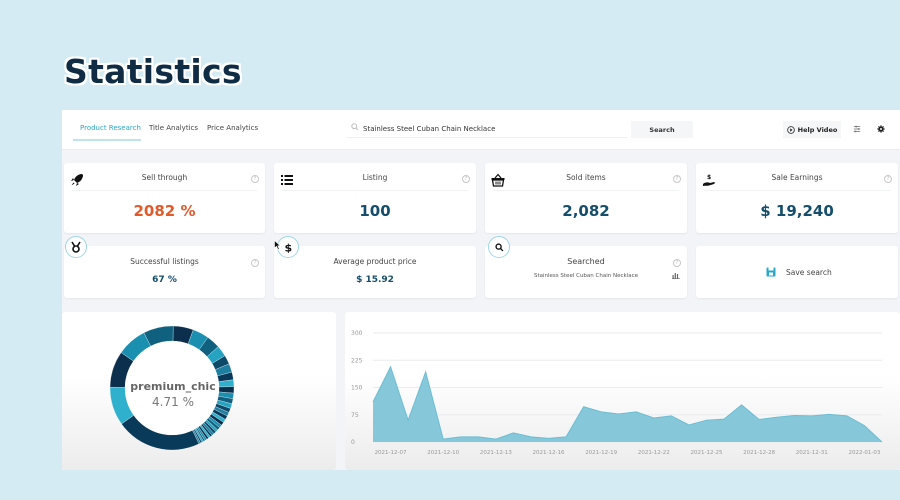 The width and height of the screenshot is (900, 500). I want to click on x-tick-label: 2021-12-28, so click(759, 453).